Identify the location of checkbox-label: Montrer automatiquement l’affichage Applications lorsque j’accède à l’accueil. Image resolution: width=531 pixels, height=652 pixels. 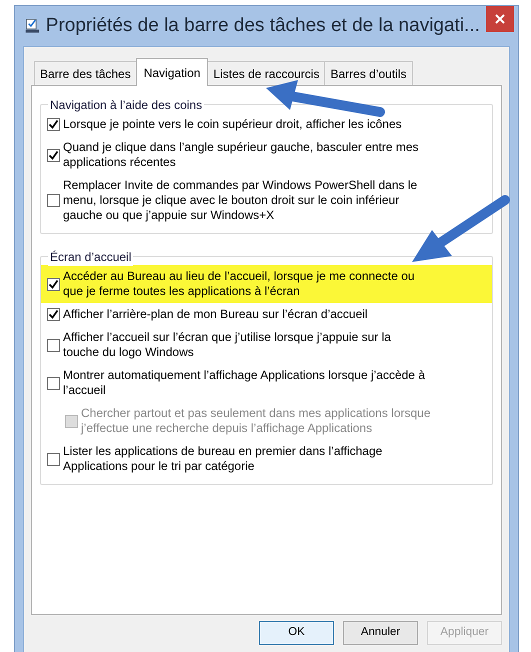
(244, 383).